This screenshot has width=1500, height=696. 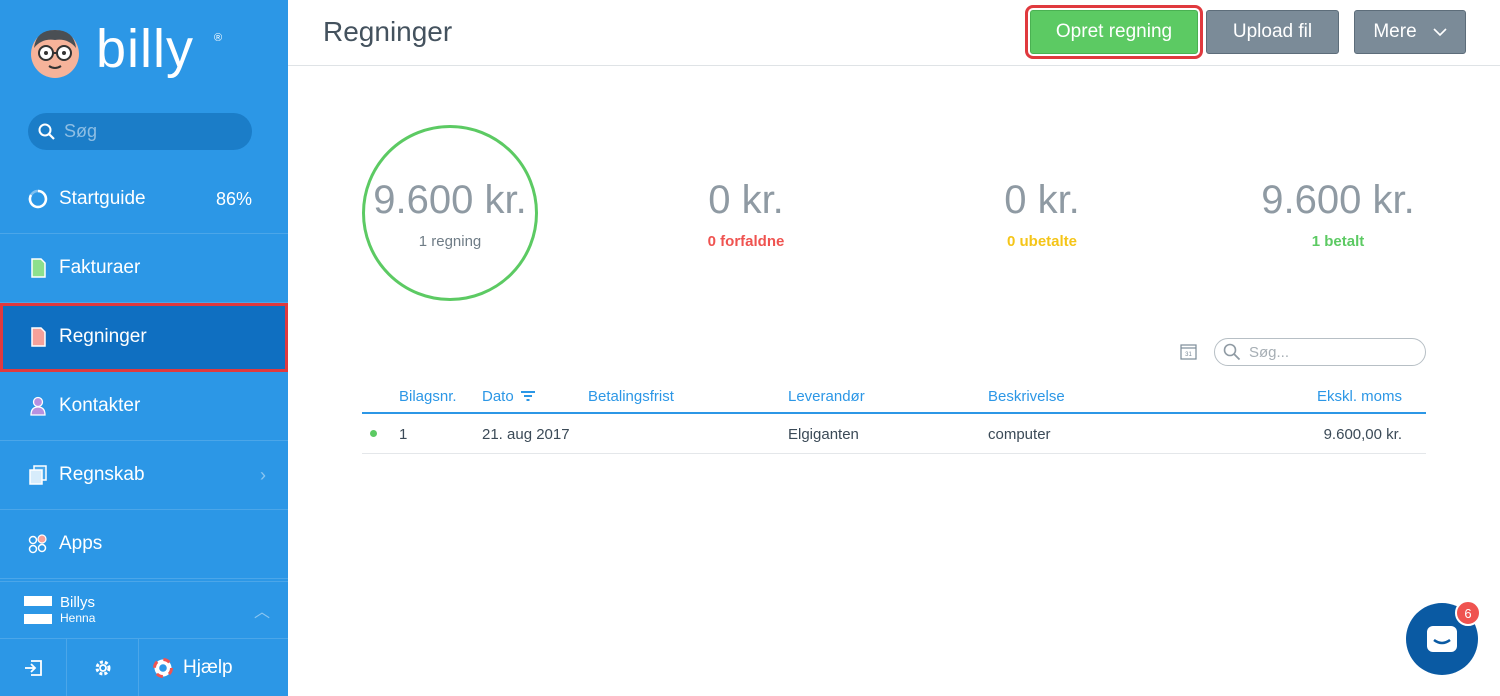 I want to click on column-header-dato: Dato, so click(x=508, y=396).